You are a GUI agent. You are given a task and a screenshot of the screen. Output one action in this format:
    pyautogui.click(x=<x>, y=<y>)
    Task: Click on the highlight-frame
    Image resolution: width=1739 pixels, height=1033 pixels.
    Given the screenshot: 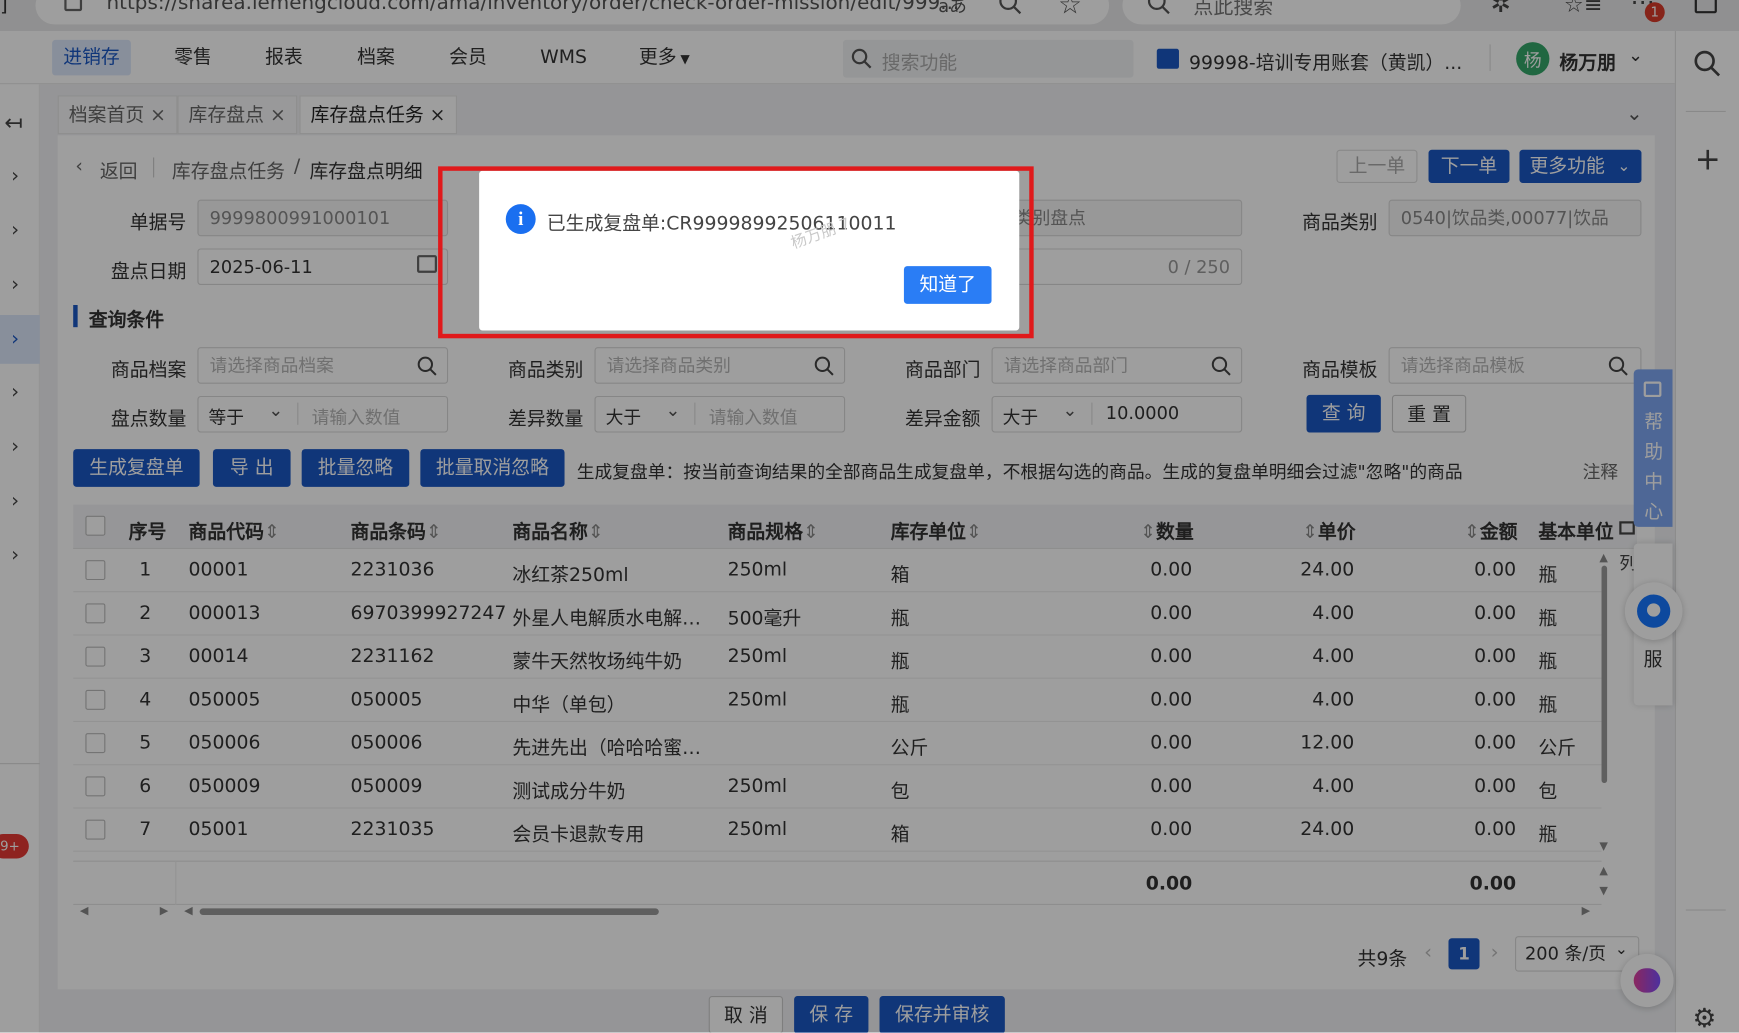 What is the action you would take?
    pyautogui.click(x=736, y=252)
    